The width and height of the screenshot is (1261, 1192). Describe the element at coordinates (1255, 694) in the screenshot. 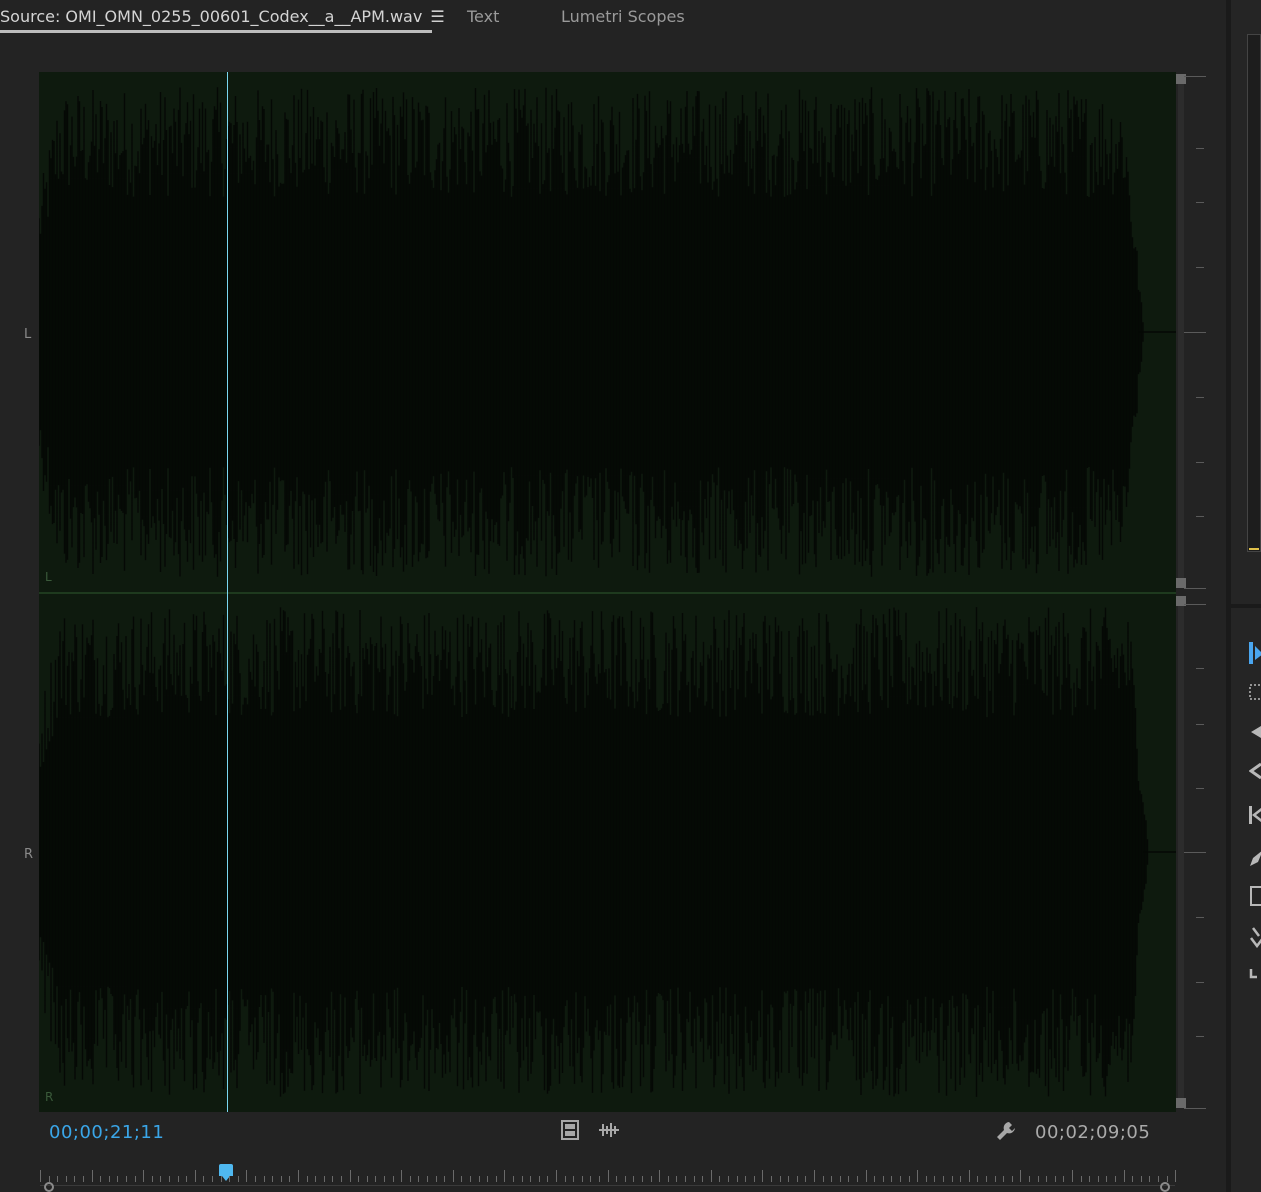

I see `track-select-tool-icon` at that location.